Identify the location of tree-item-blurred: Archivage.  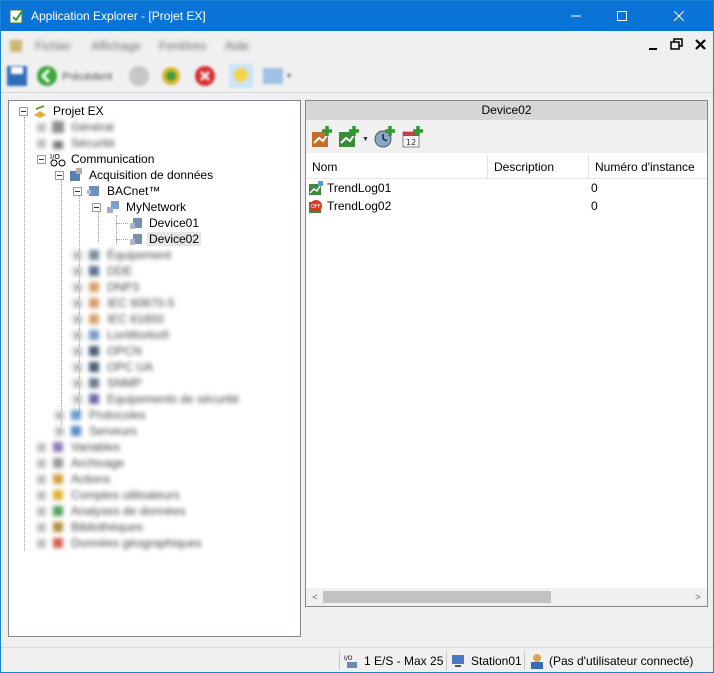
(81, 463).